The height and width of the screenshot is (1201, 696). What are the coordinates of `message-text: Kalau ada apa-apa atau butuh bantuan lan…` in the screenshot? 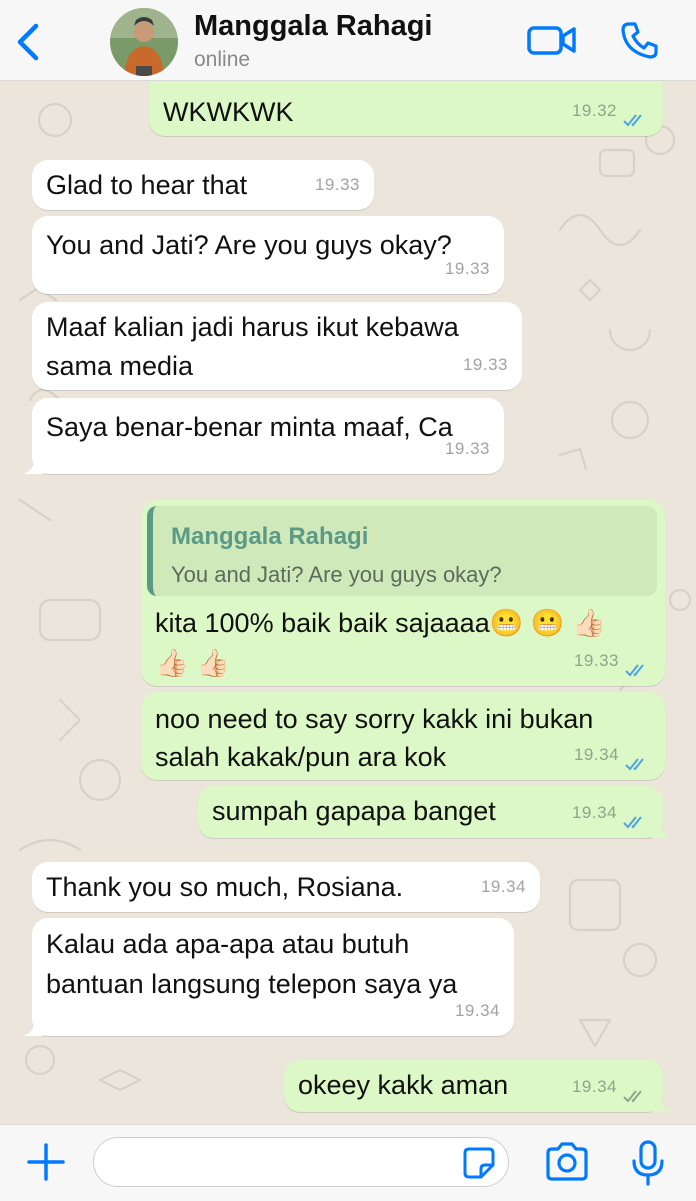 It's located at (252, 964).